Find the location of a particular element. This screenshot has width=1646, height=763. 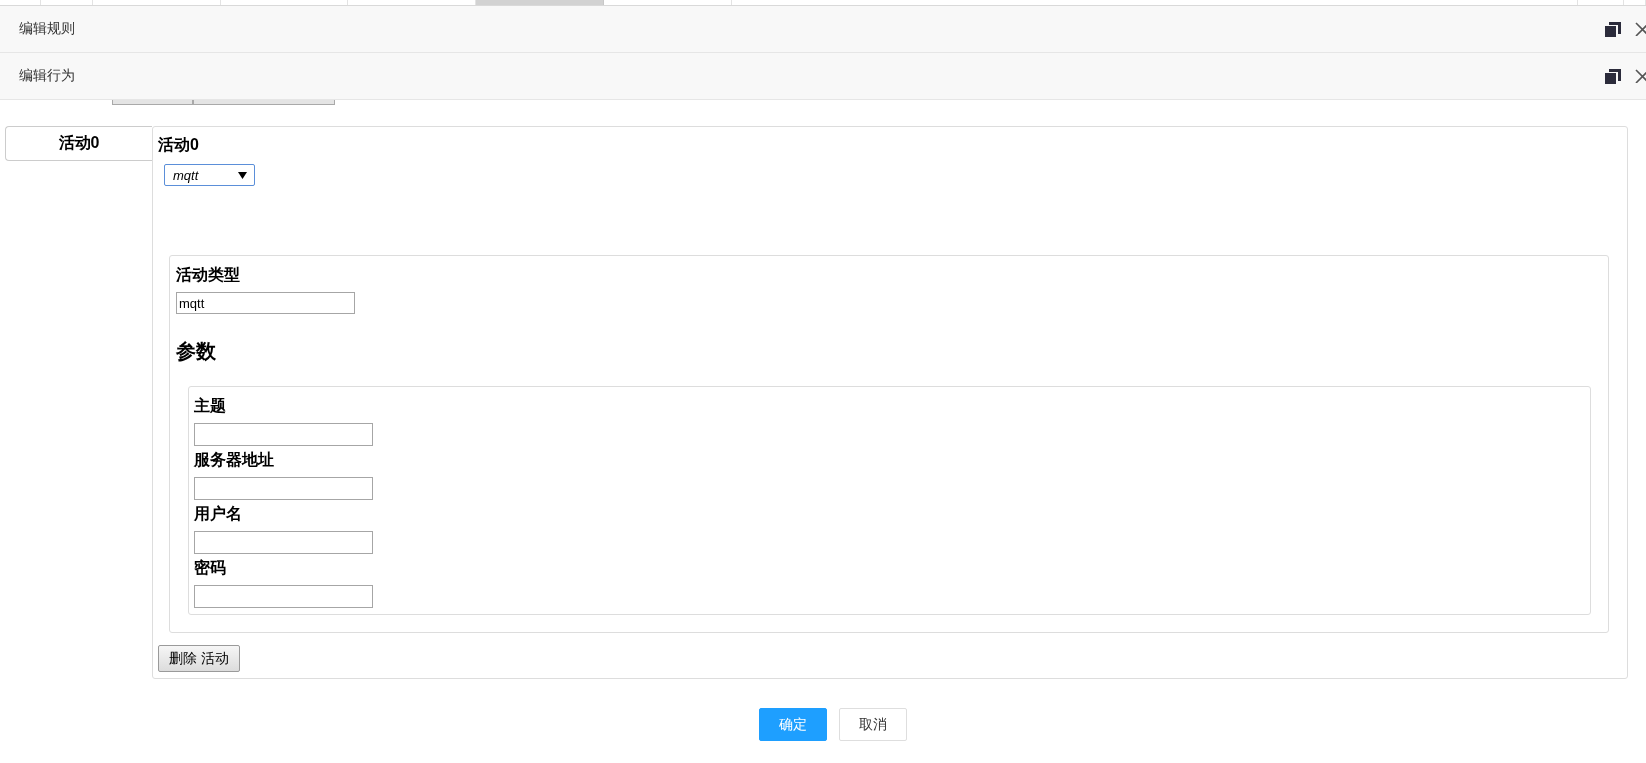

cancel-button: 取消 is located at coordinates (873, 724).